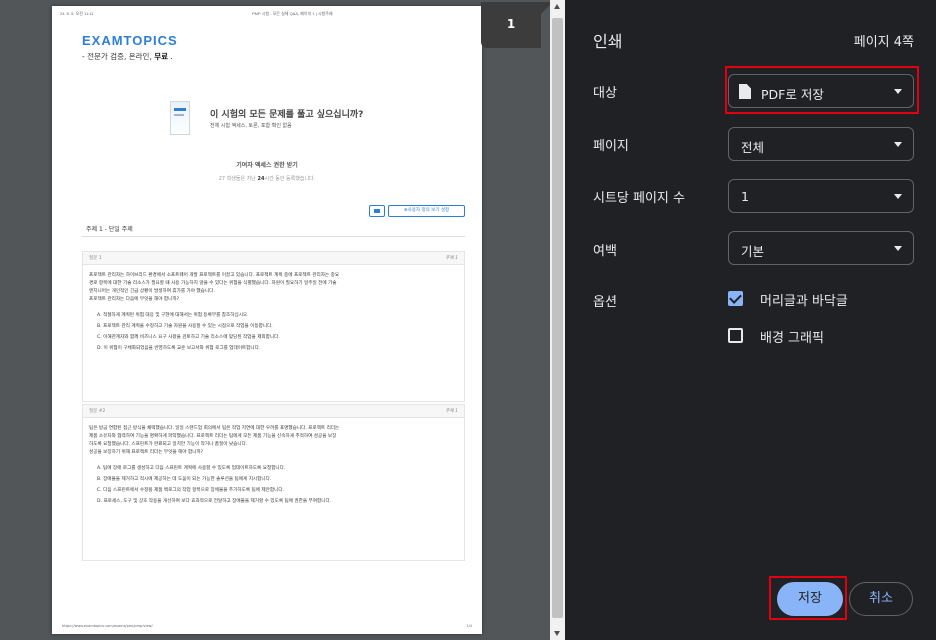 The width and height of the screenshot is (936, 640). What do you see at coordinates (605, 93) in the screenshot?
I see `destination-label: 대상` at bounding box center [605, 93].